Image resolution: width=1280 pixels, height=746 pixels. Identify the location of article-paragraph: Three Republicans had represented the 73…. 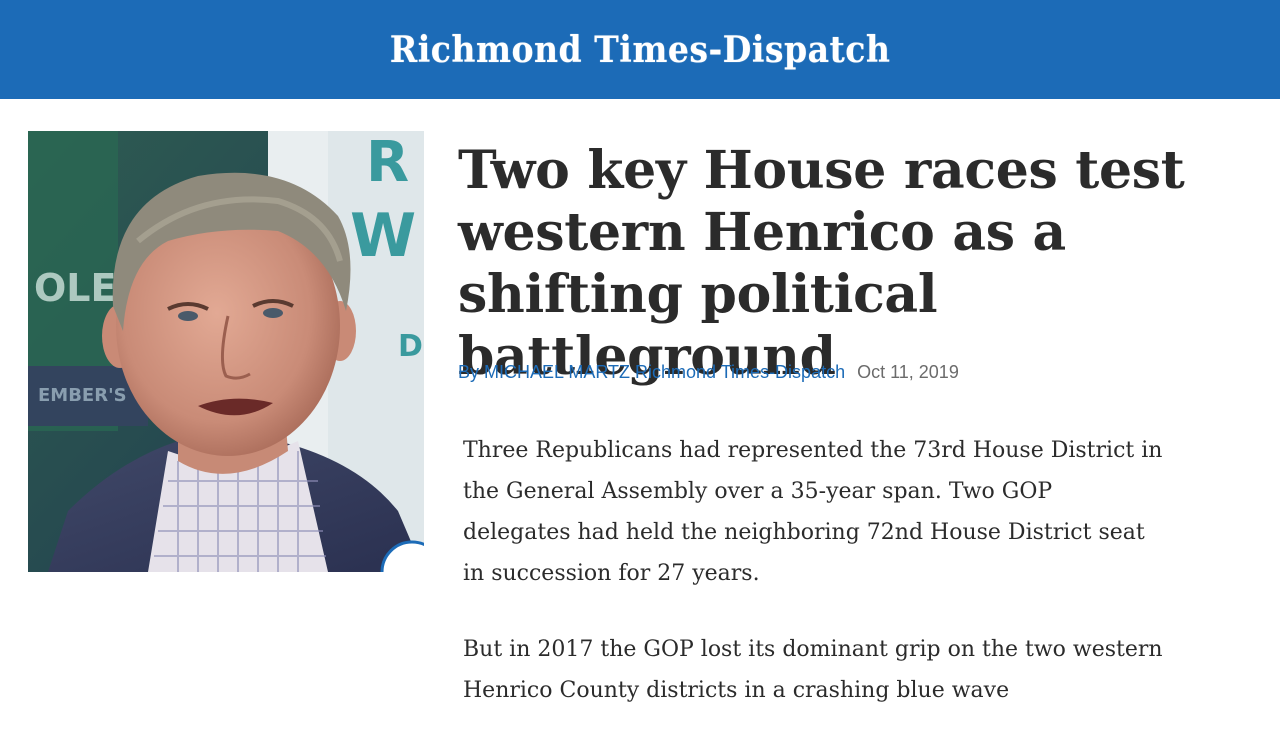
(813, 512).